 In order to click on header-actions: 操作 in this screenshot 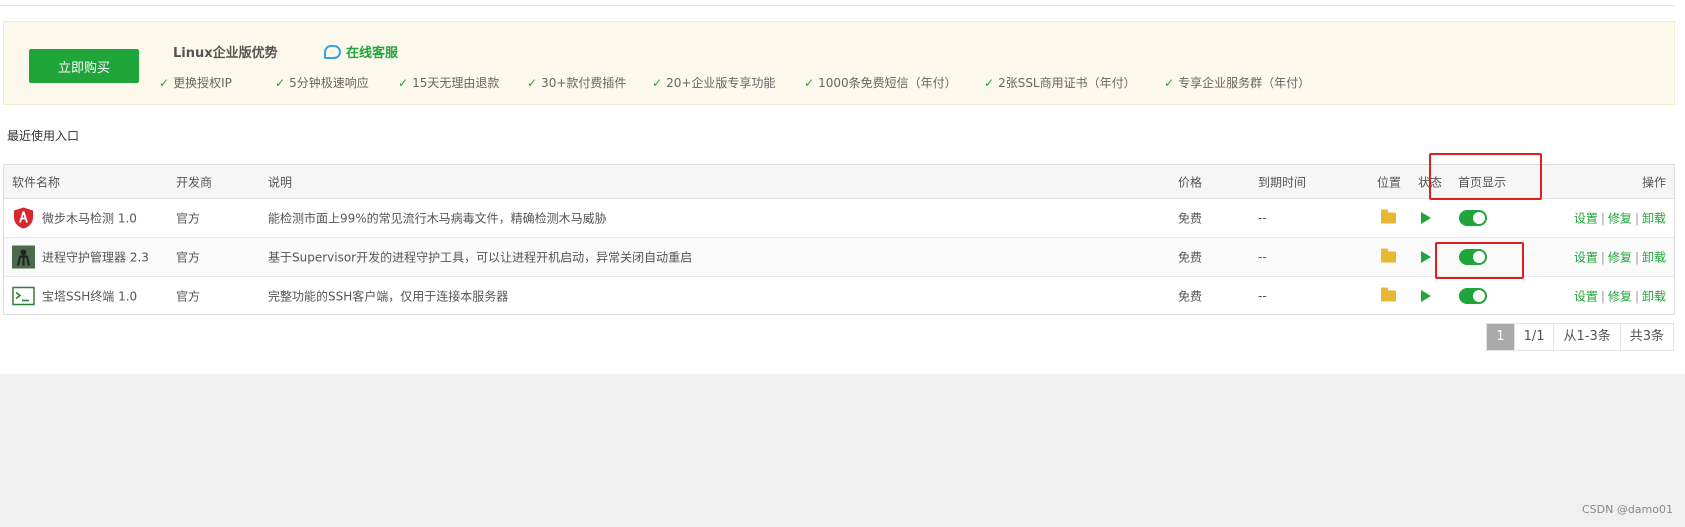, I will do `click(1653, 182)`.